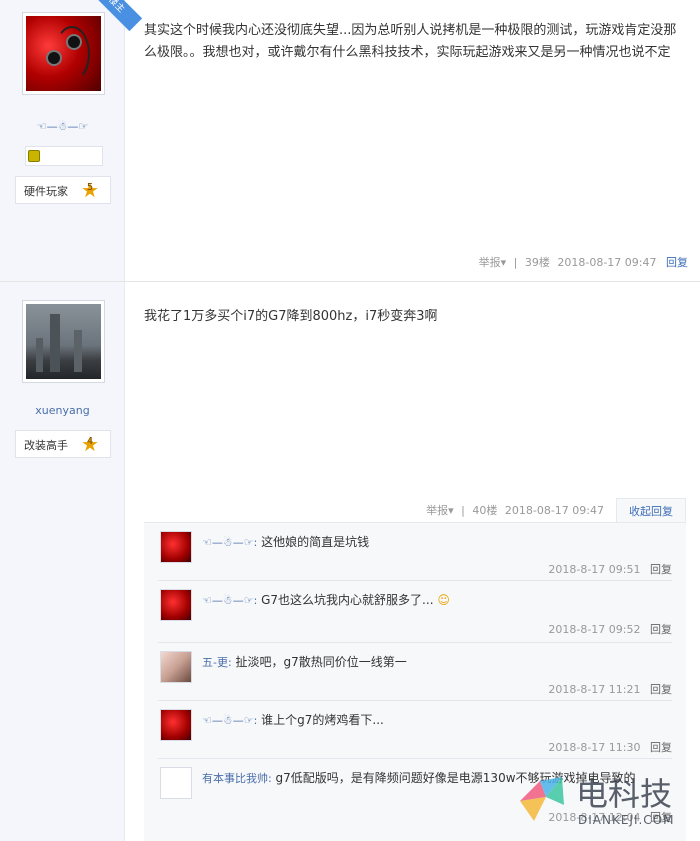 The width and height of the screenshot is (700, 841). Describe the element at coordinates (537, 262) in the screenshot. I see `floor-number: 39楼` at that location.